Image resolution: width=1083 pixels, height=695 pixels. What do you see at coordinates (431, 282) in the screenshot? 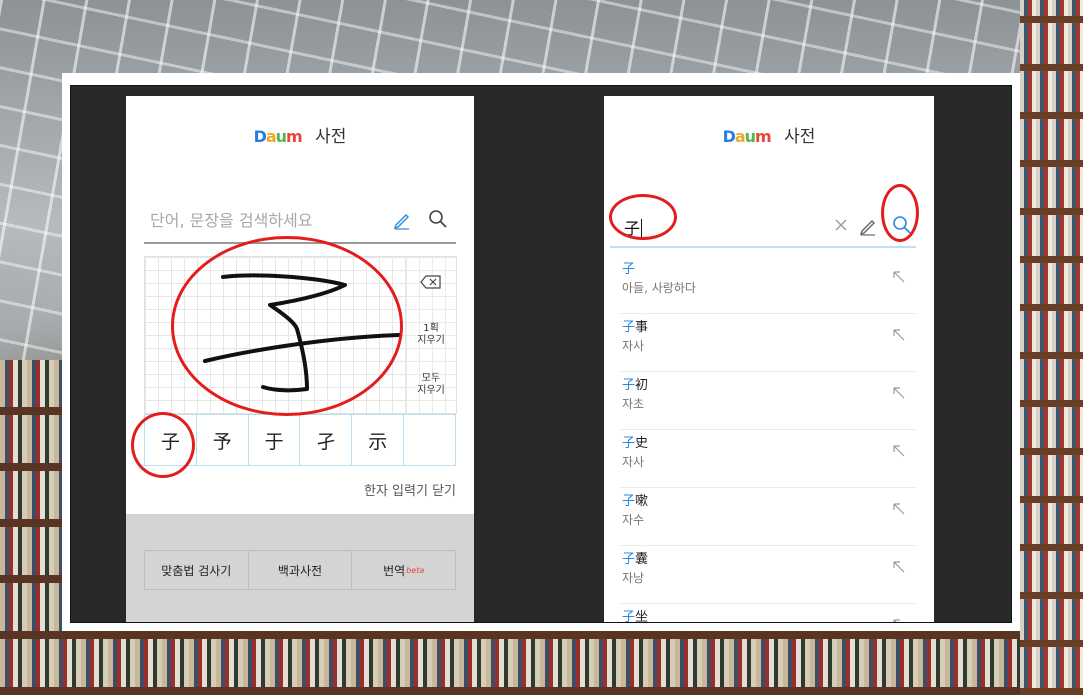
I see `backspace-icon` at bounding box center [431, 282].